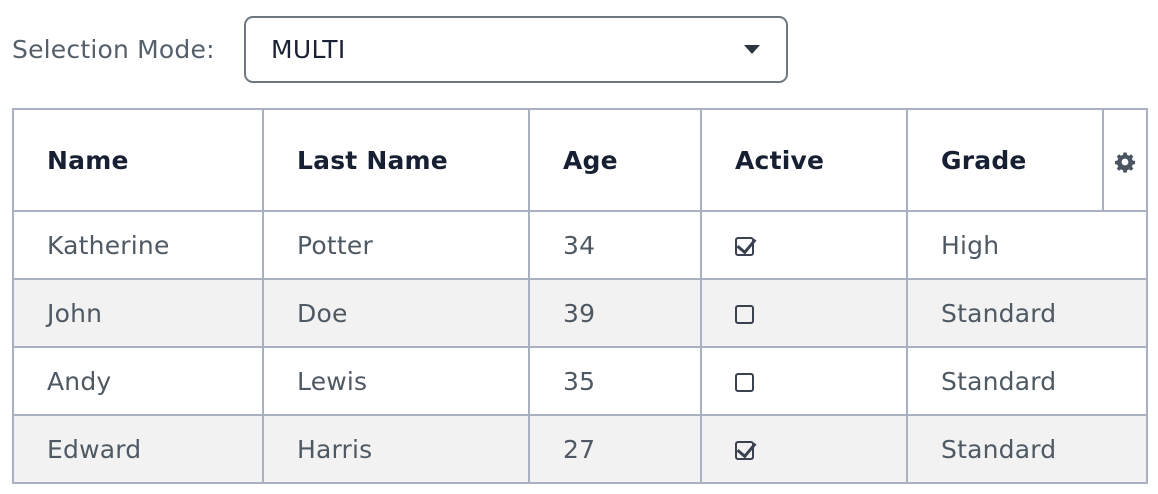  What do you see at coordinates (308, 49) in the screenshot?
I see `selection-mode-value: MULTI` at bounding box center [308, 49].